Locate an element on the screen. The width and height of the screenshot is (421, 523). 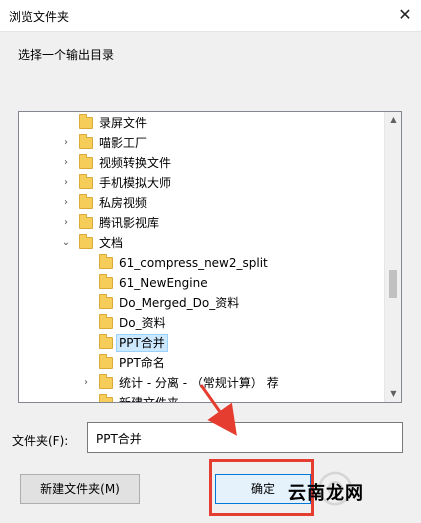
tree-item: ⌄ 文档 is located at coordinates (202, 243).